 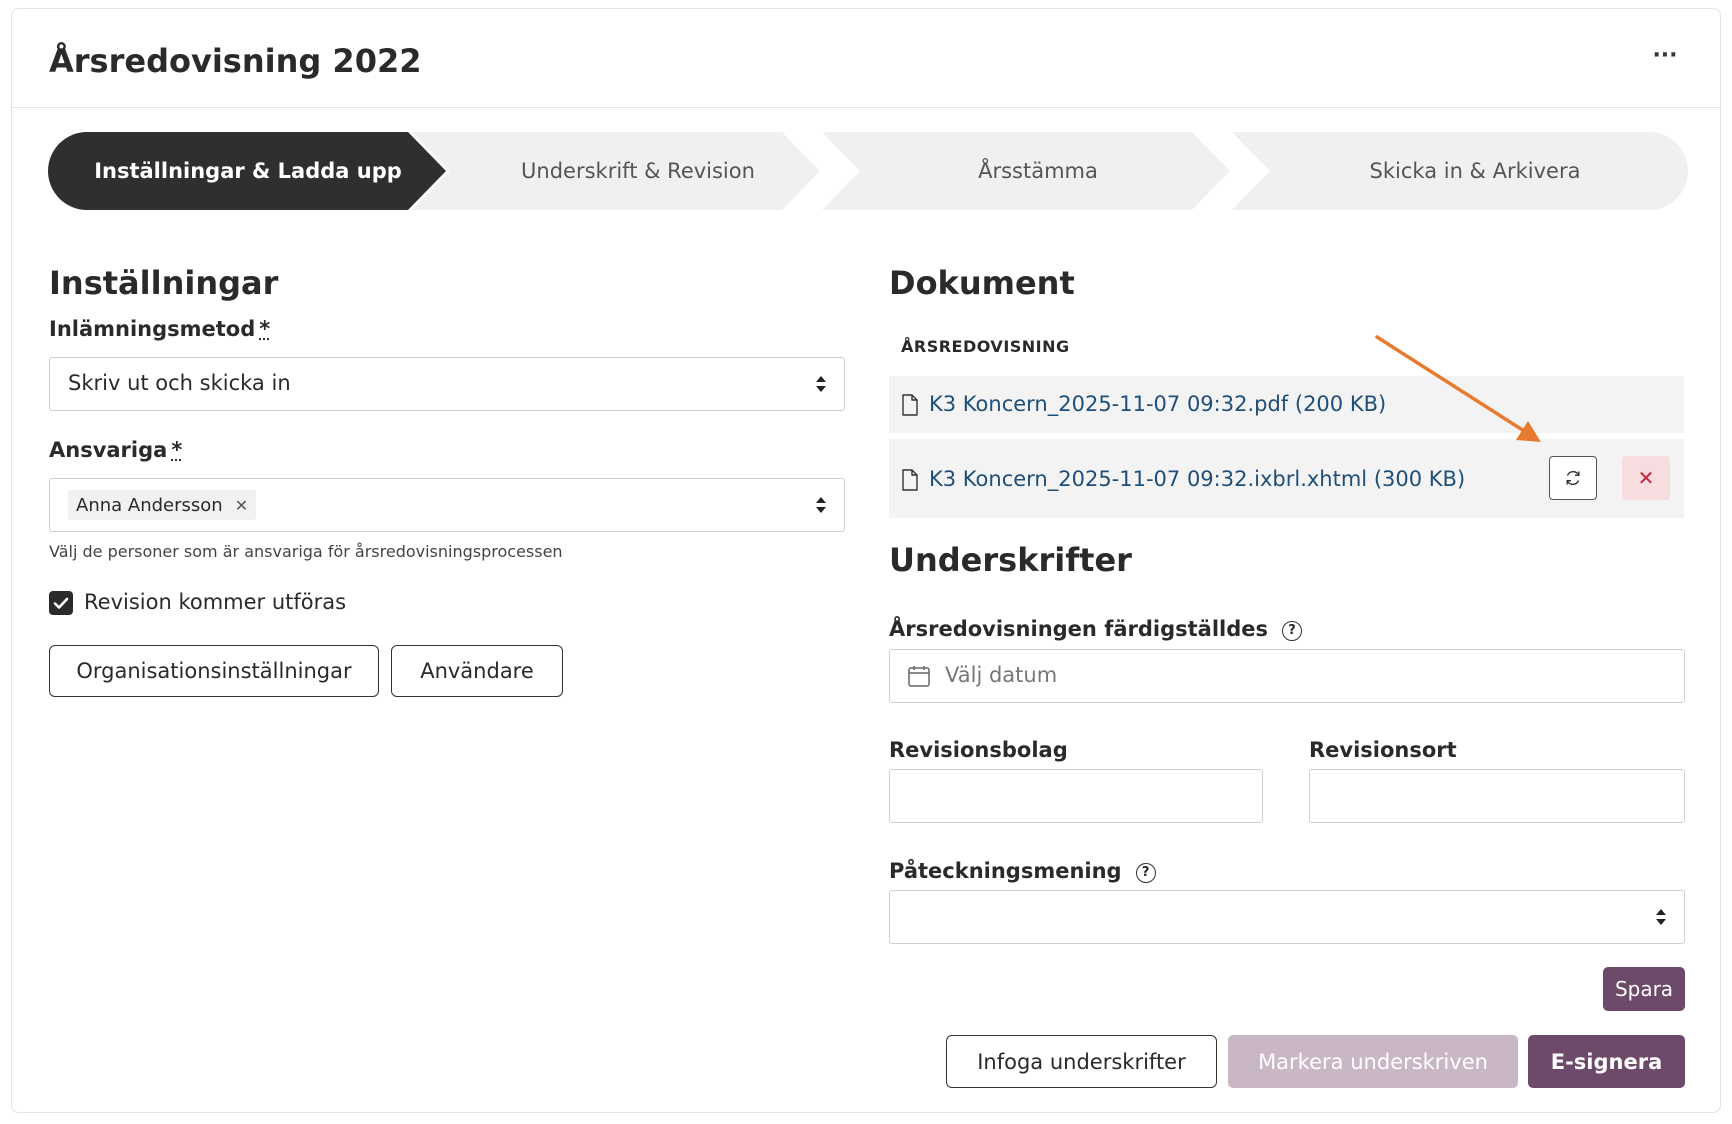 What do you see at coordinates (638, 171) in the screenshot?
I see `step-label: Underskrift & Revision` at bounding box center [638, 171].